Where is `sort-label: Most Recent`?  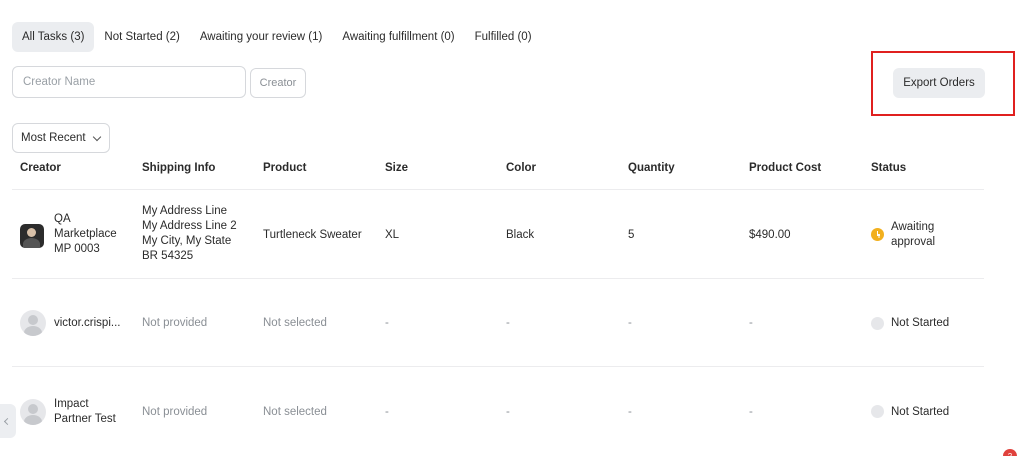
sort-label: Most Recent is located at coordinates (53, 138).